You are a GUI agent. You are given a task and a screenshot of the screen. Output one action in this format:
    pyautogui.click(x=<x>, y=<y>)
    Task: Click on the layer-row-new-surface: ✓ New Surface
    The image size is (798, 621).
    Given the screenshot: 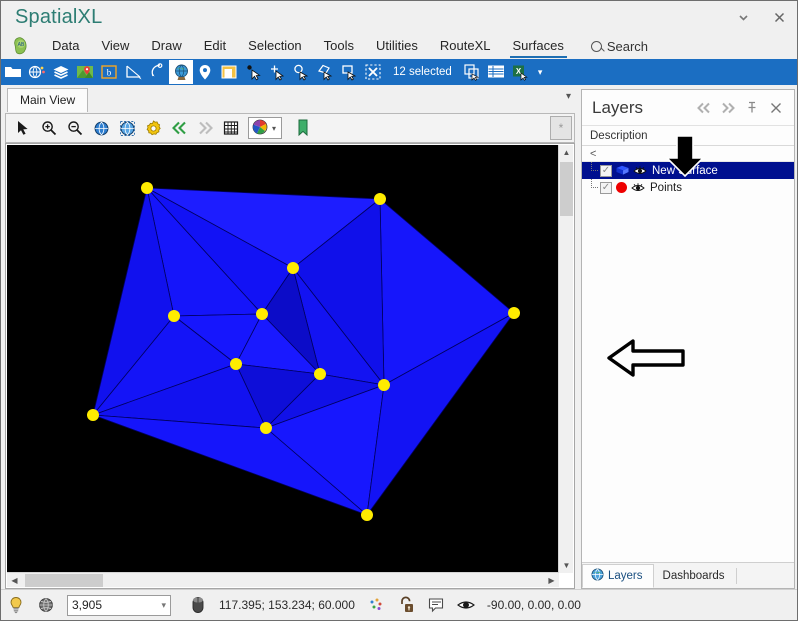 What is the action you would take?
    pyautogui.click(x=688, y=170)
    